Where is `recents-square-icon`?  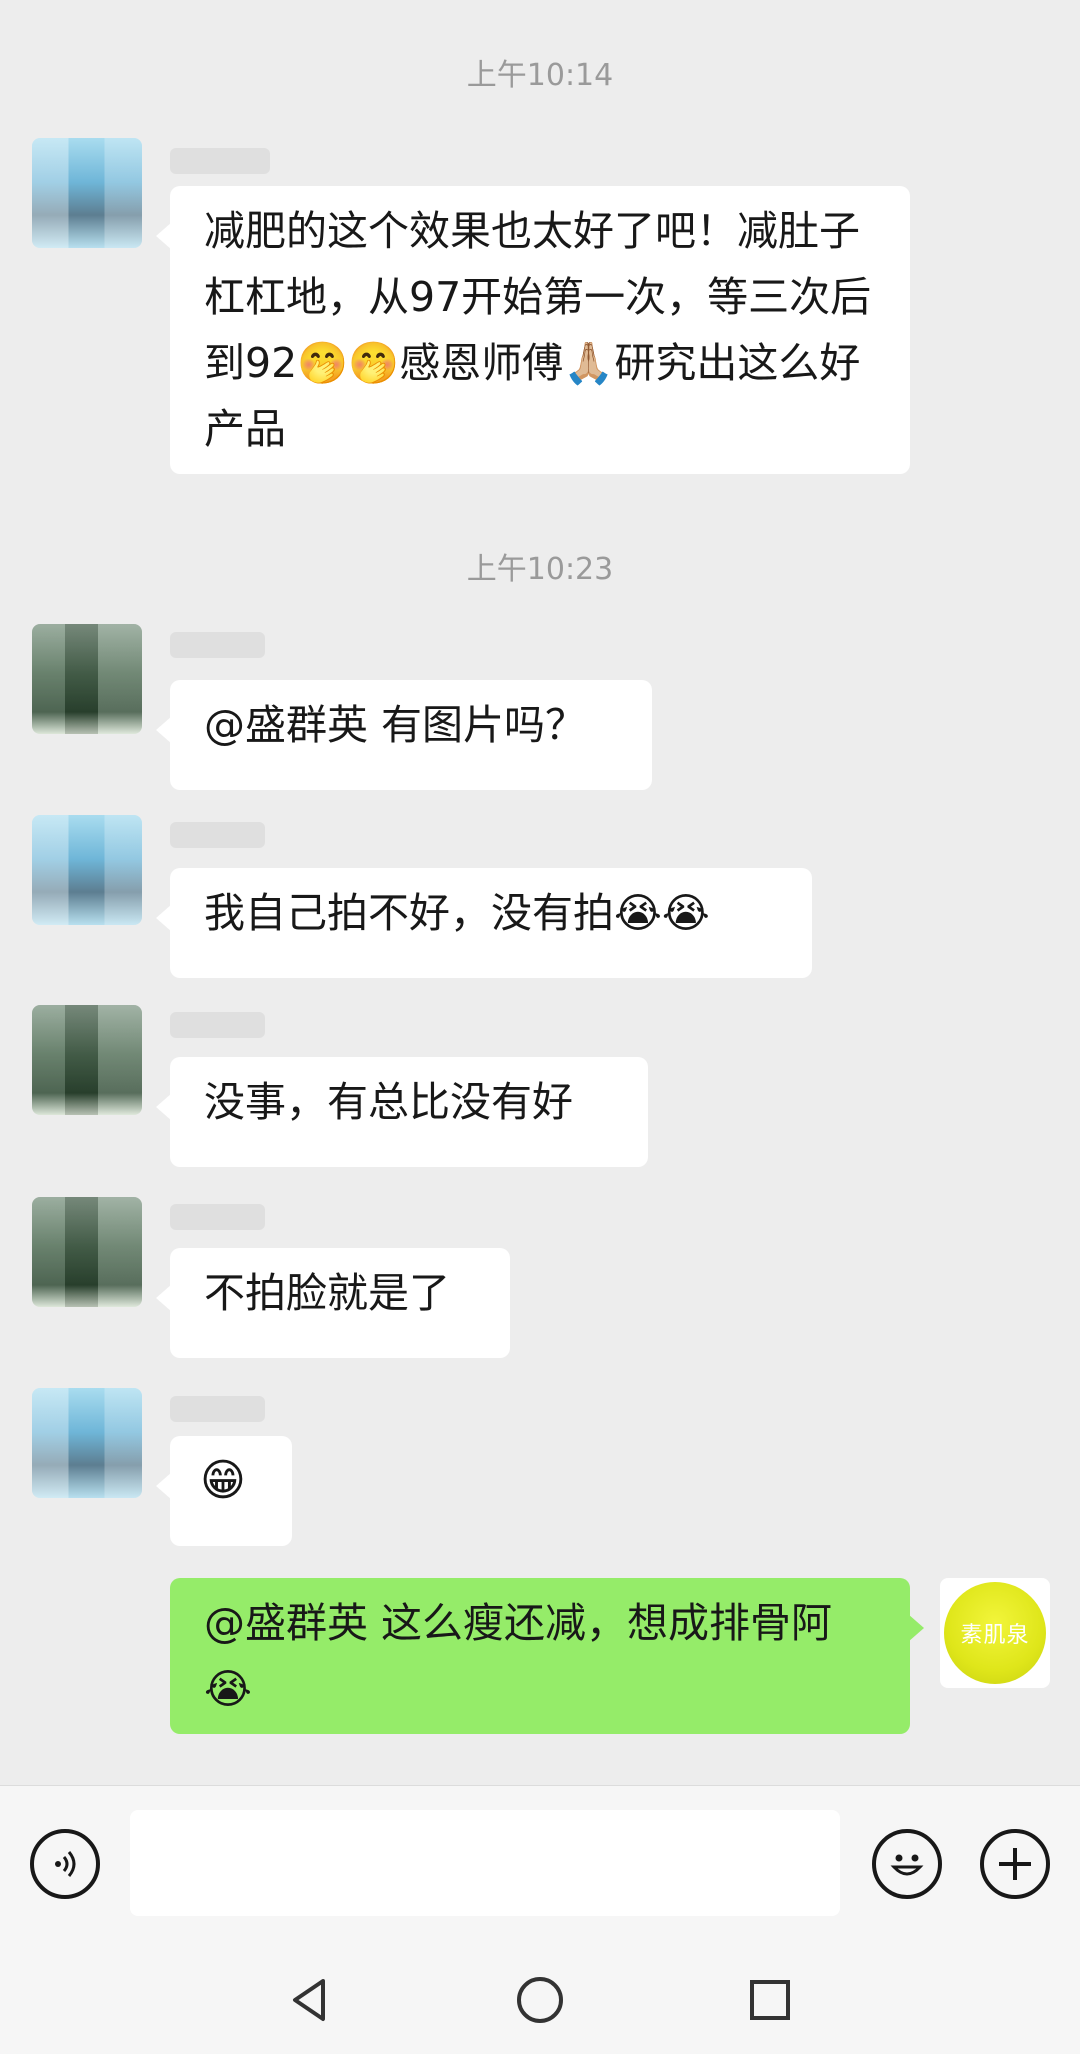
recents-square-icon is located at coordinates (770, 2000).